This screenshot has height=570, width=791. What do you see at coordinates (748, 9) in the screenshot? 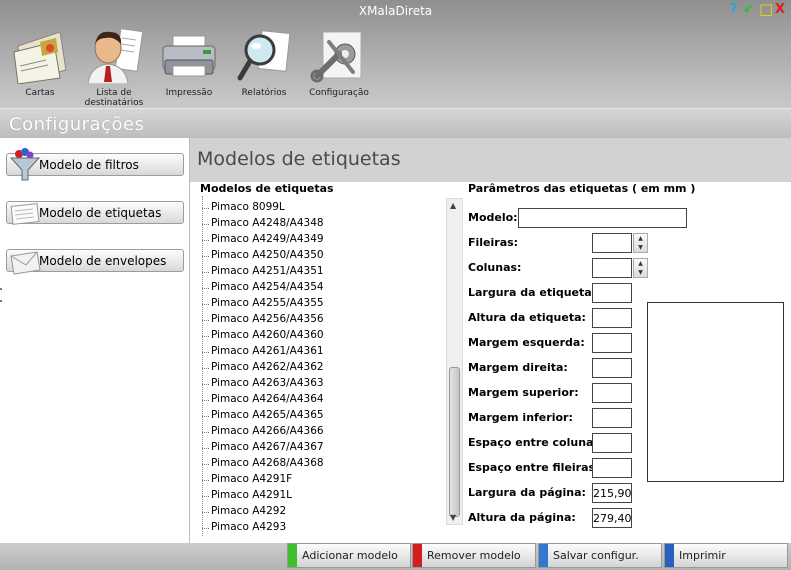
I see `minimize-icon: ↙` at bounding box center [748, 9].